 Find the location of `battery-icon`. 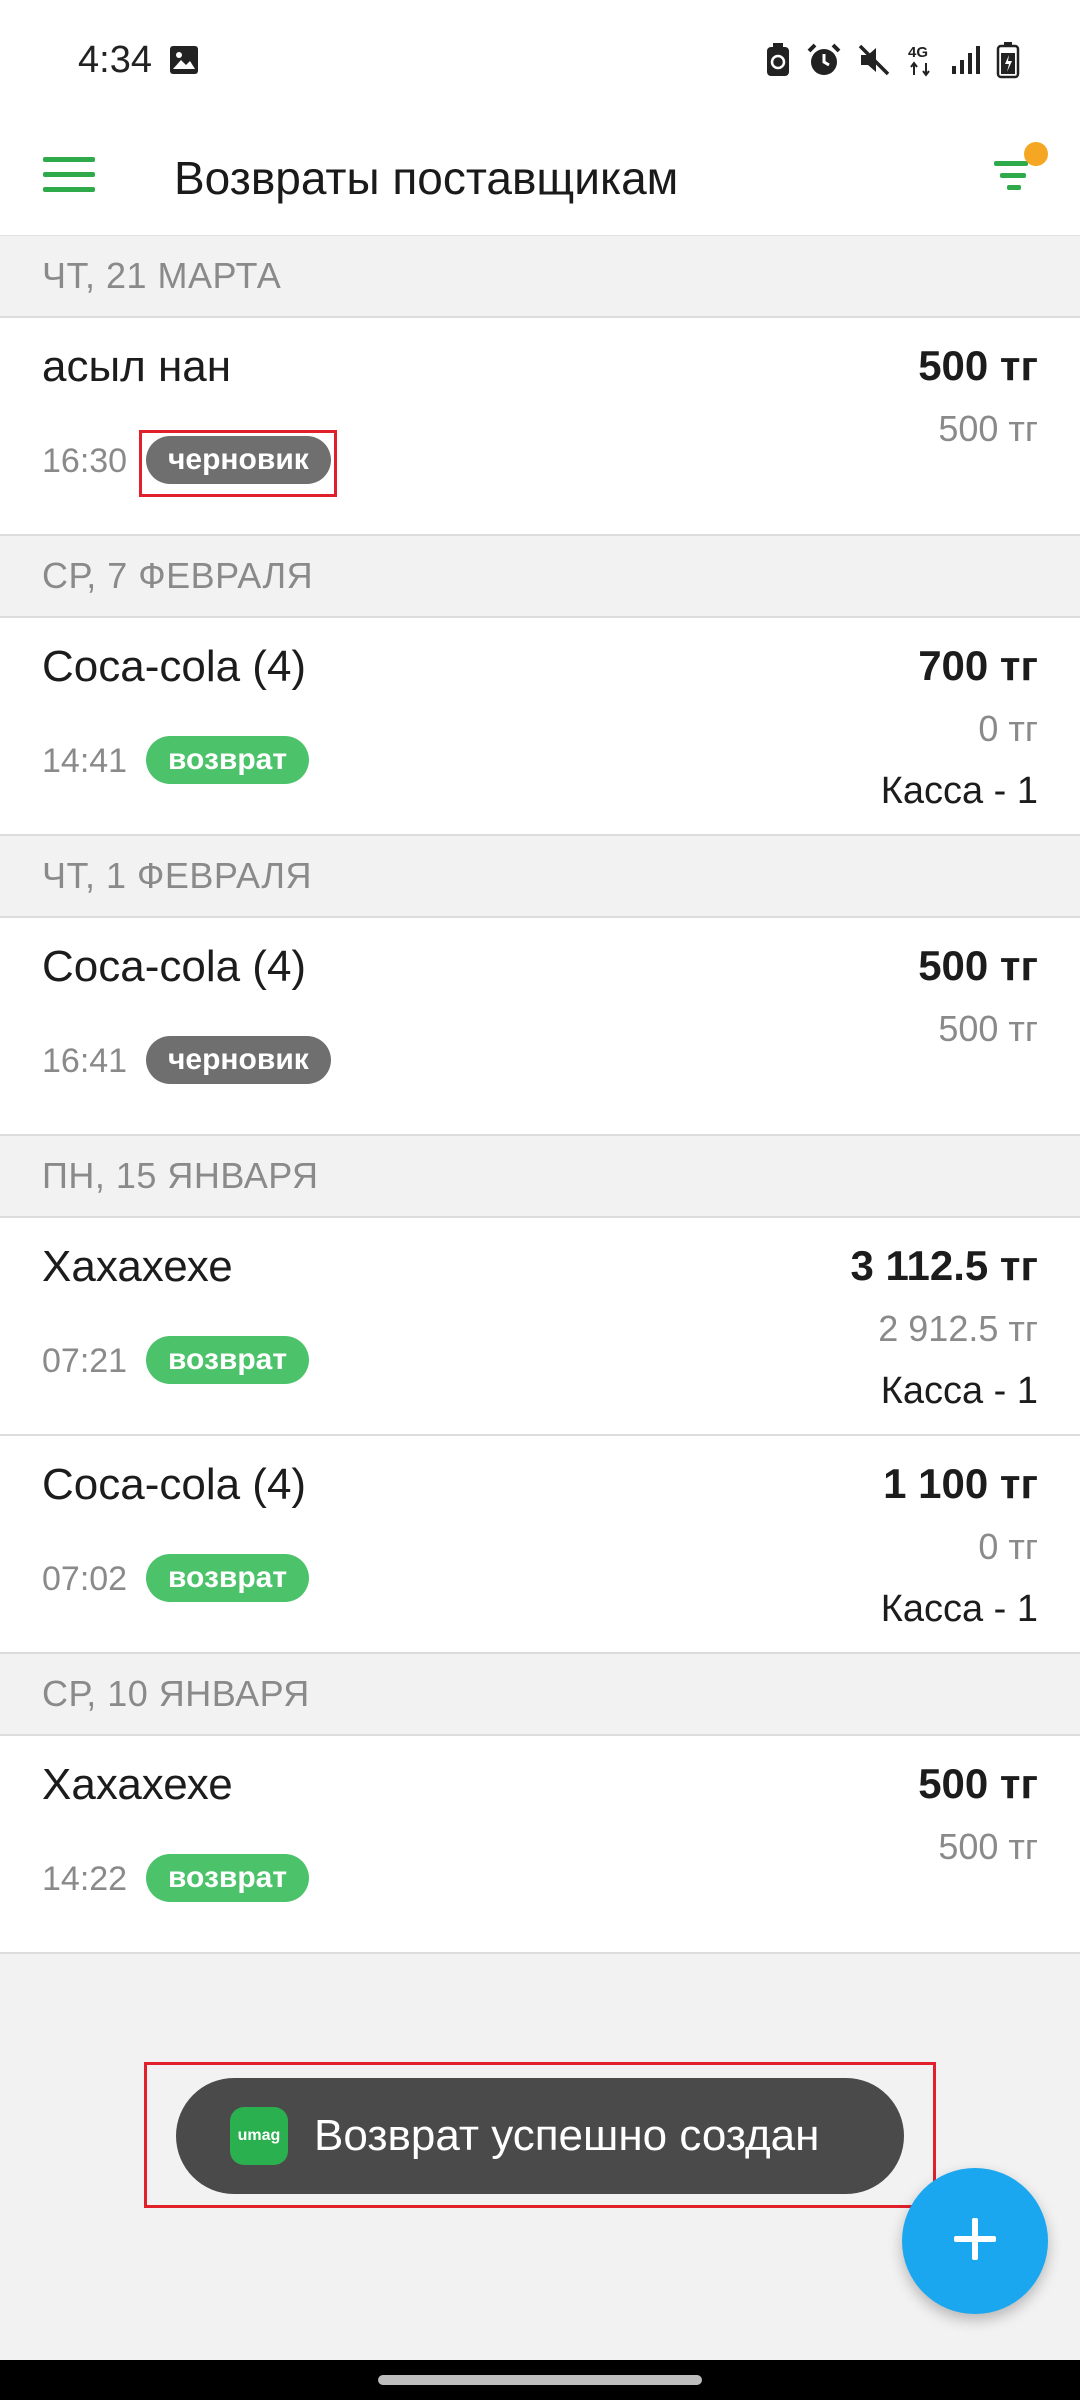

battery-icon is located at coordinates (1008, 60).